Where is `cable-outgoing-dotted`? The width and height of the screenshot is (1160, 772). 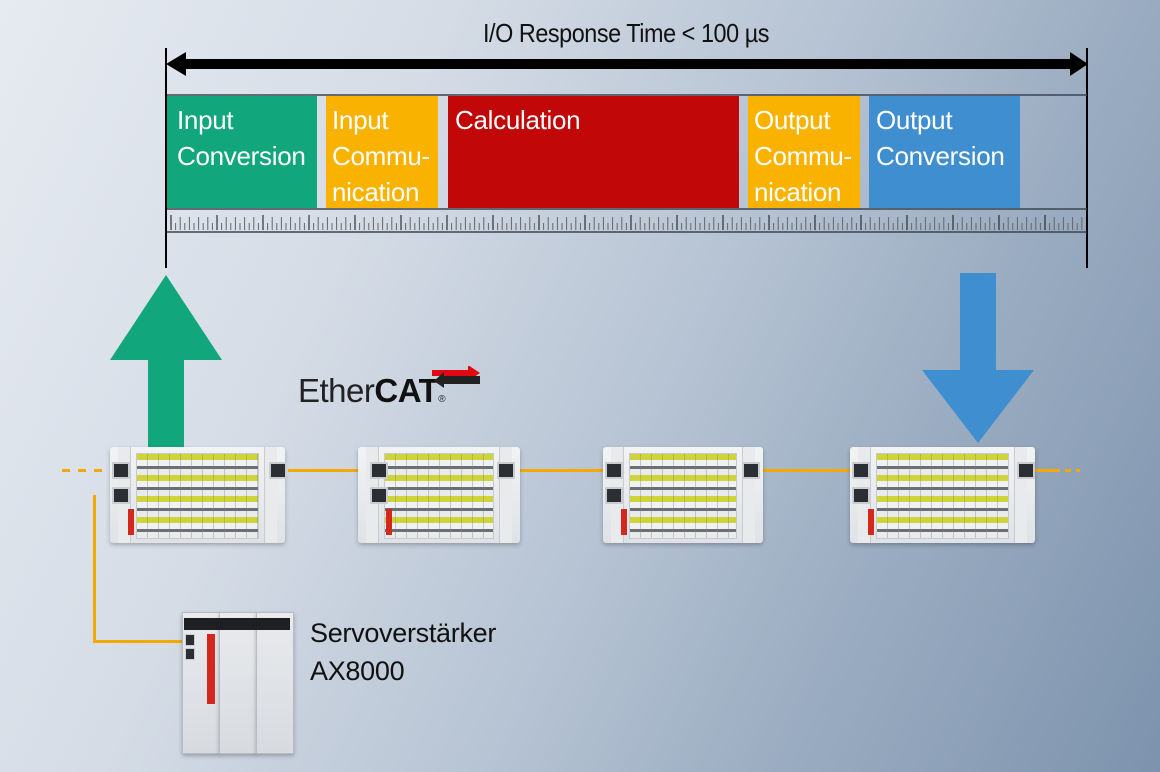 cable-outgoing-dotted is located at coordinates (1067, 470).